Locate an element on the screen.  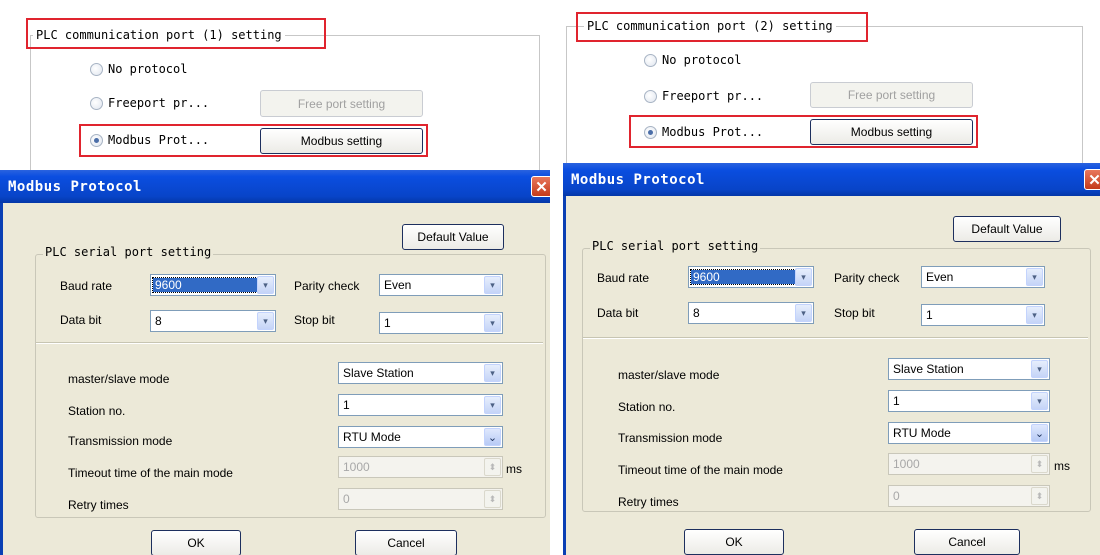
parity-check-label: Parity check is located at coordinates (867, 278).